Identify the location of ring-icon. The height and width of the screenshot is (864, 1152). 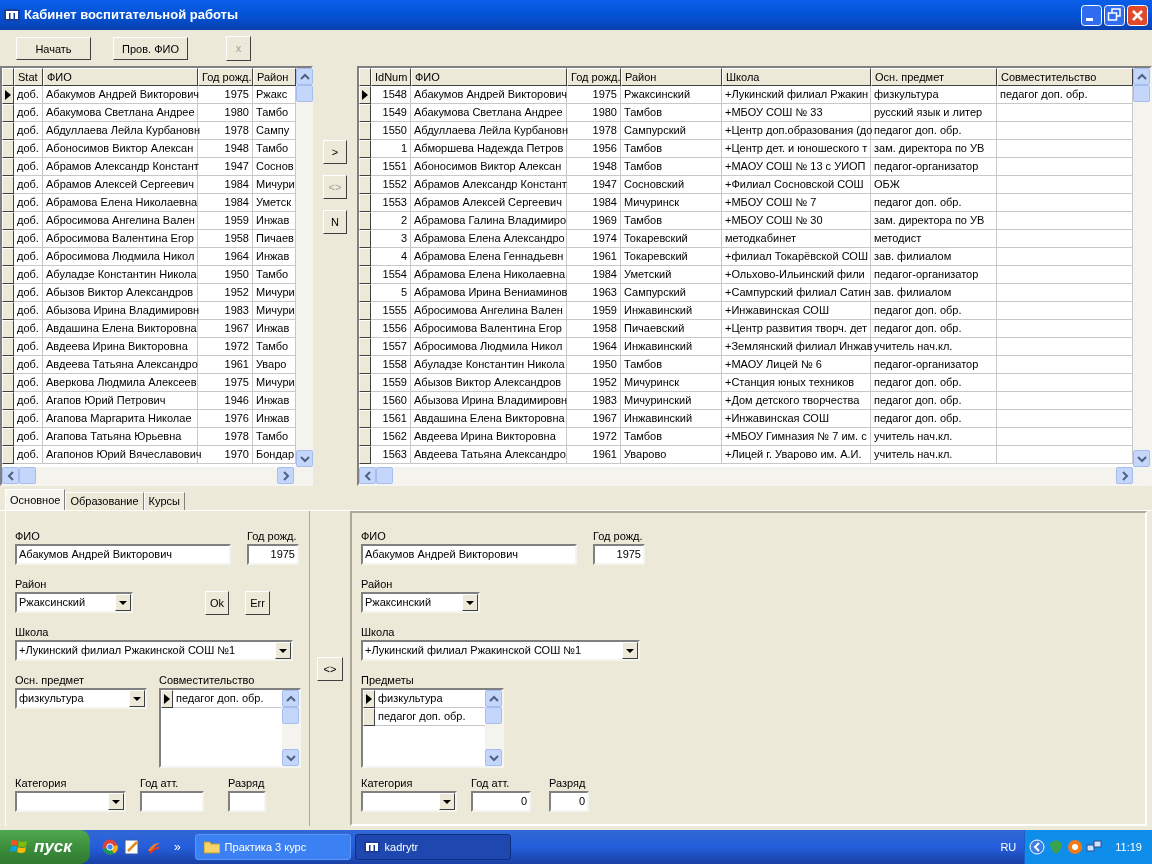
(1075, 847).